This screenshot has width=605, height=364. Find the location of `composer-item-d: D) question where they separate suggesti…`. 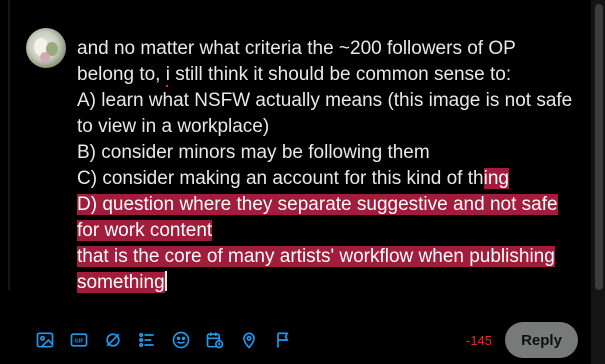

composer-item-d: D) question where they separate suggesti… is located at coordinates (327, 218).